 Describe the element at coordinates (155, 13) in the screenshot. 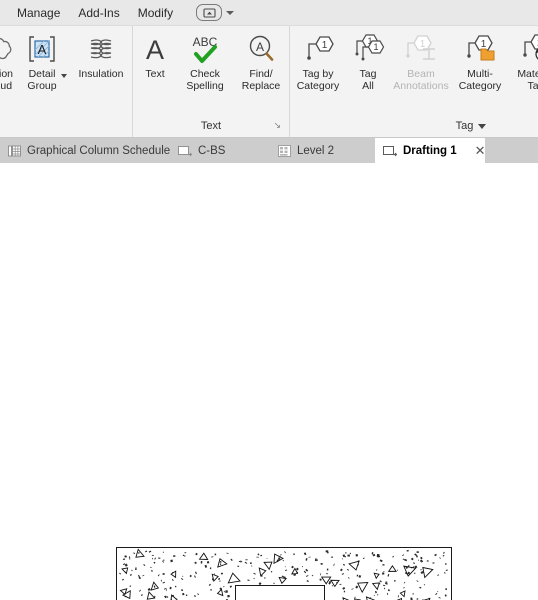

I see `menu-modify: Modify` at that location.